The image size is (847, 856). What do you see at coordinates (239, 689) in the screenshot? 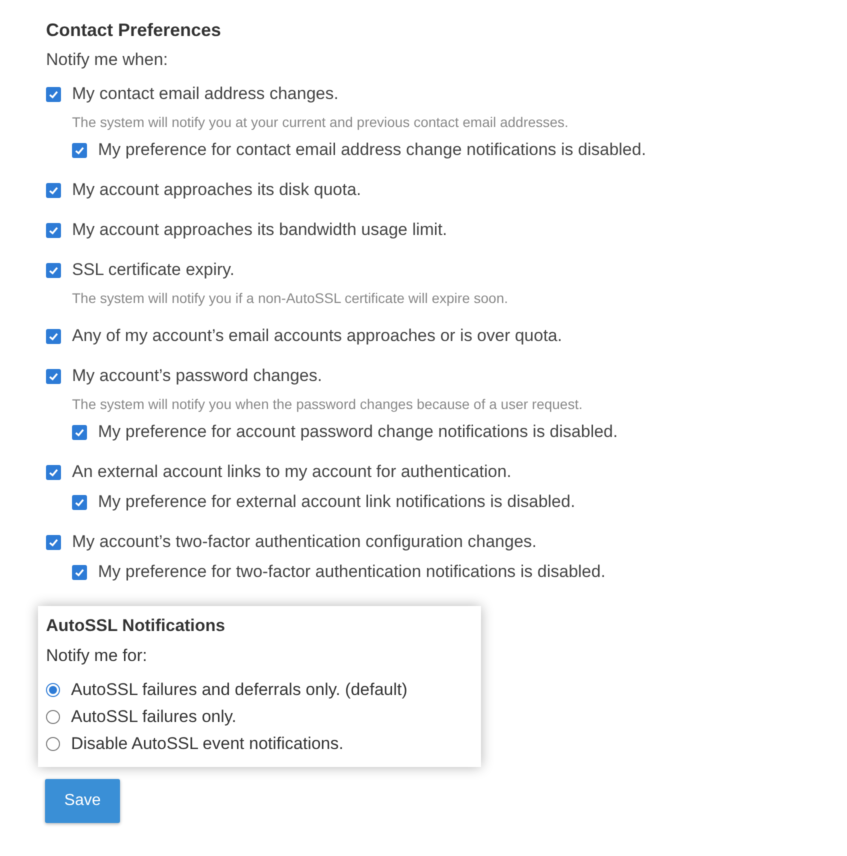
I see `radio-label: AutoSSL failures and deferrals only. (default)` at bounding box center [239, 689].